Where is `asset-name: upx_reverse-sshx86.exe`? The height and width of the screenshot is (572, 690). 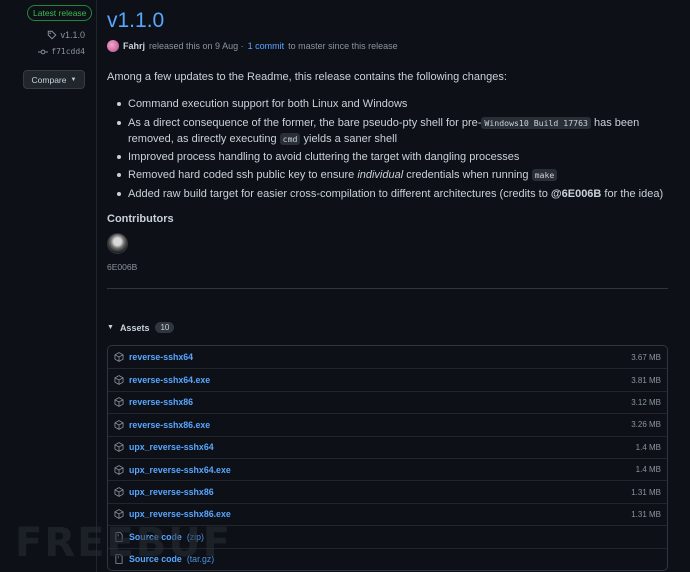
asset-name: upx_reverse-sshx86.exe is located at coordinates (180, 514).